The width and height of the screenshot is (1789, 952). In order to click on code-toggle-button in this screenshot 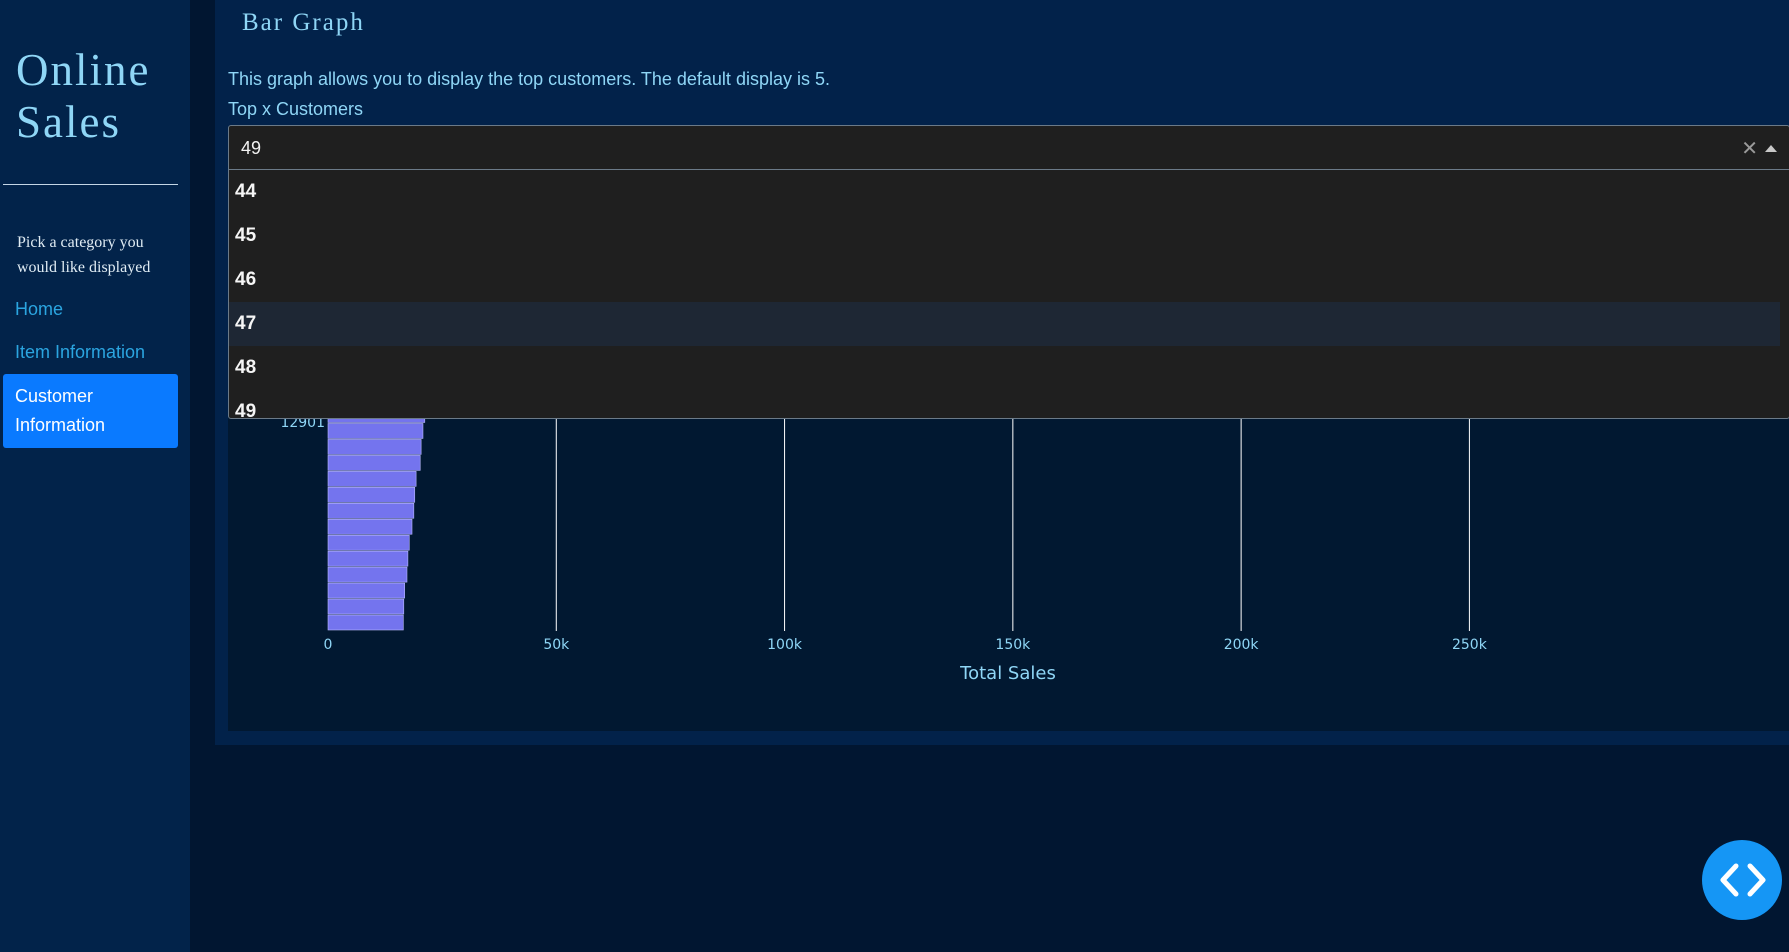, I will do `click(1742, 880)`.